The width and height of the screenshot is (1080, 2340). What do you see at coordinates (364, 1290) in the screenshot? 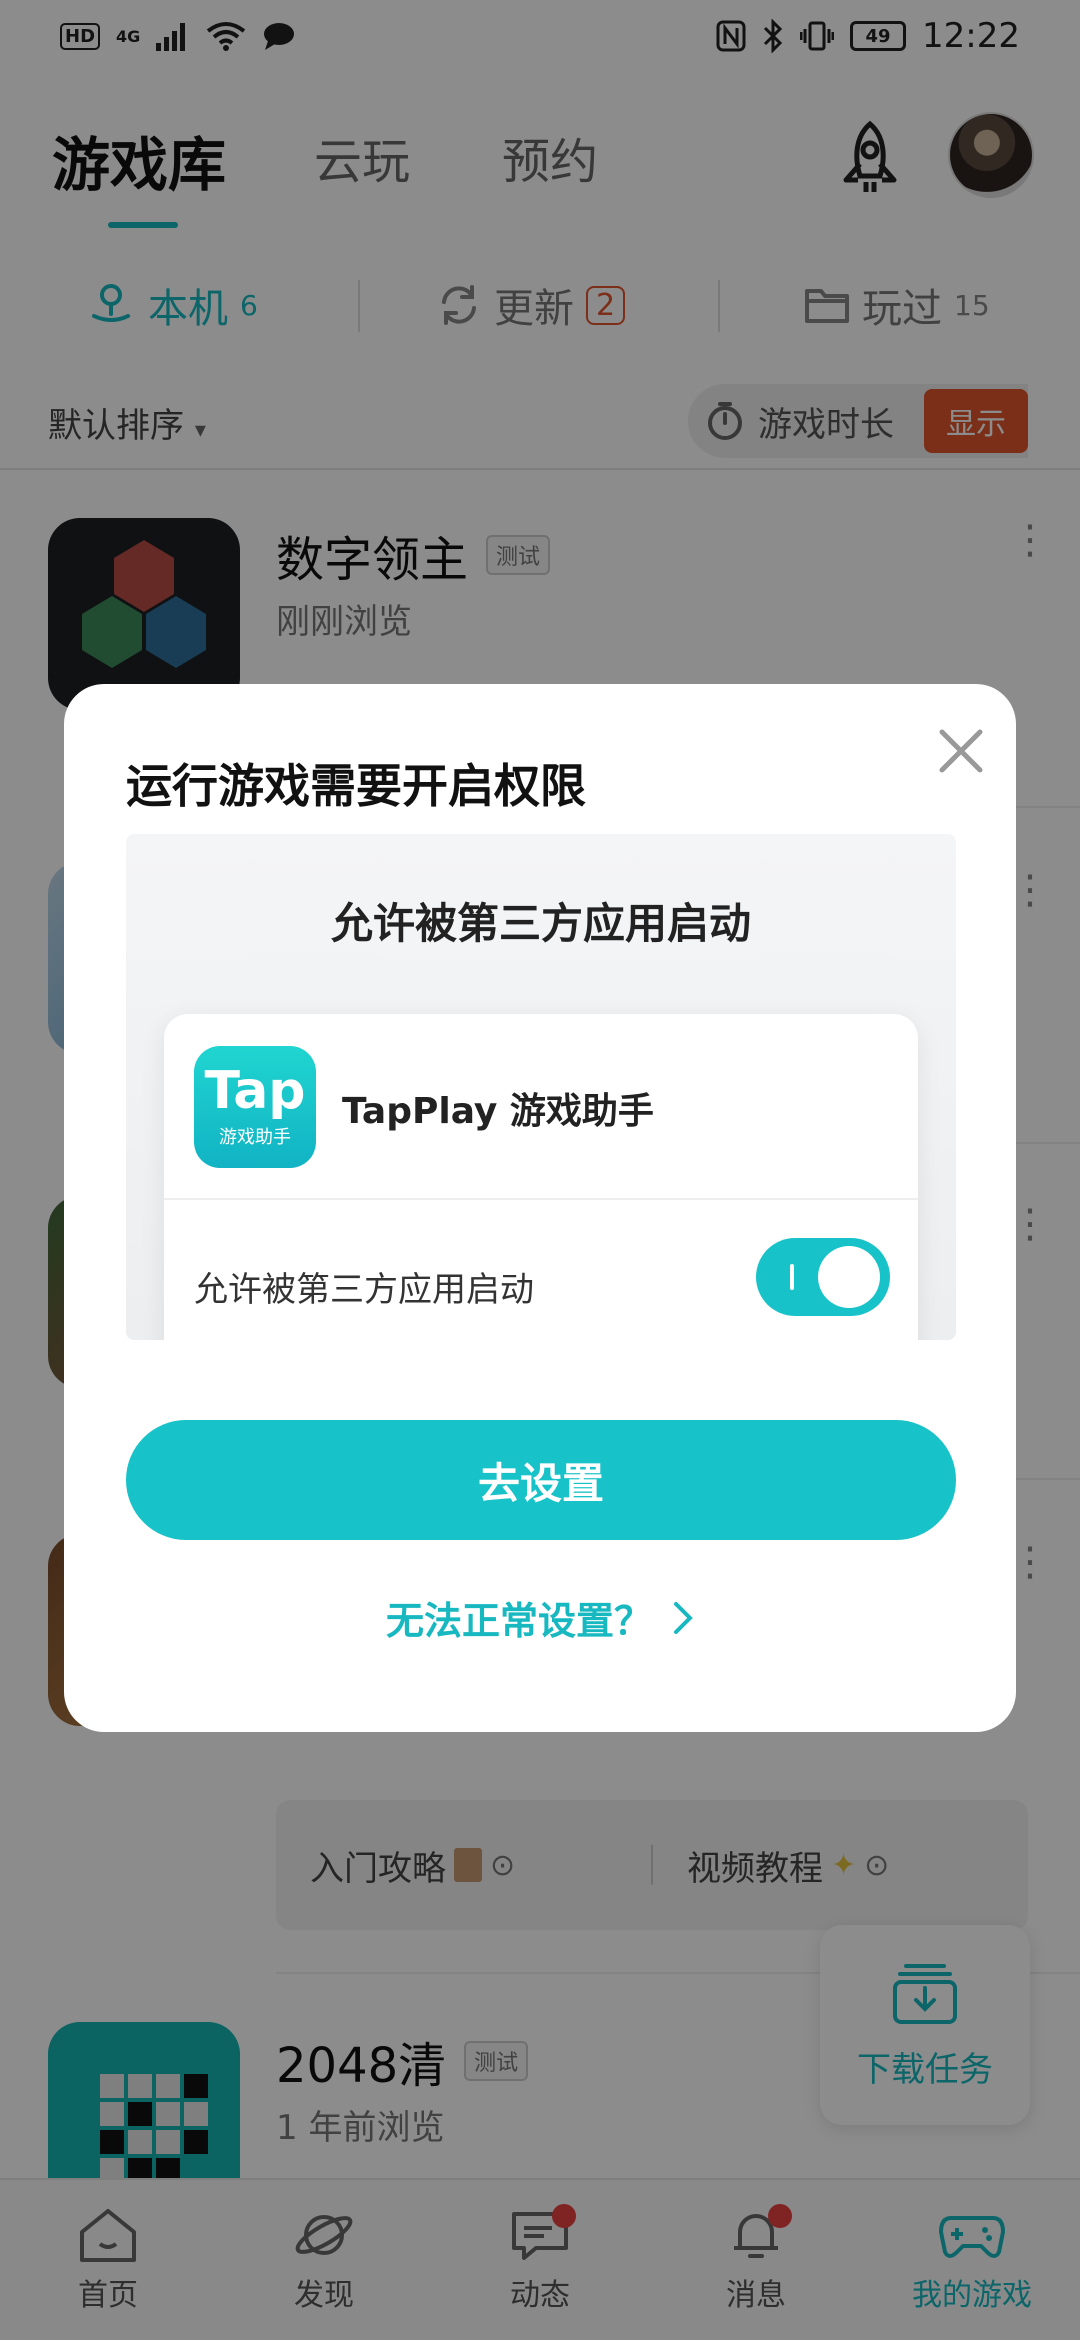
I see `permission-label: 允许被第三方应用启动` at bounding box center [364, 1290].